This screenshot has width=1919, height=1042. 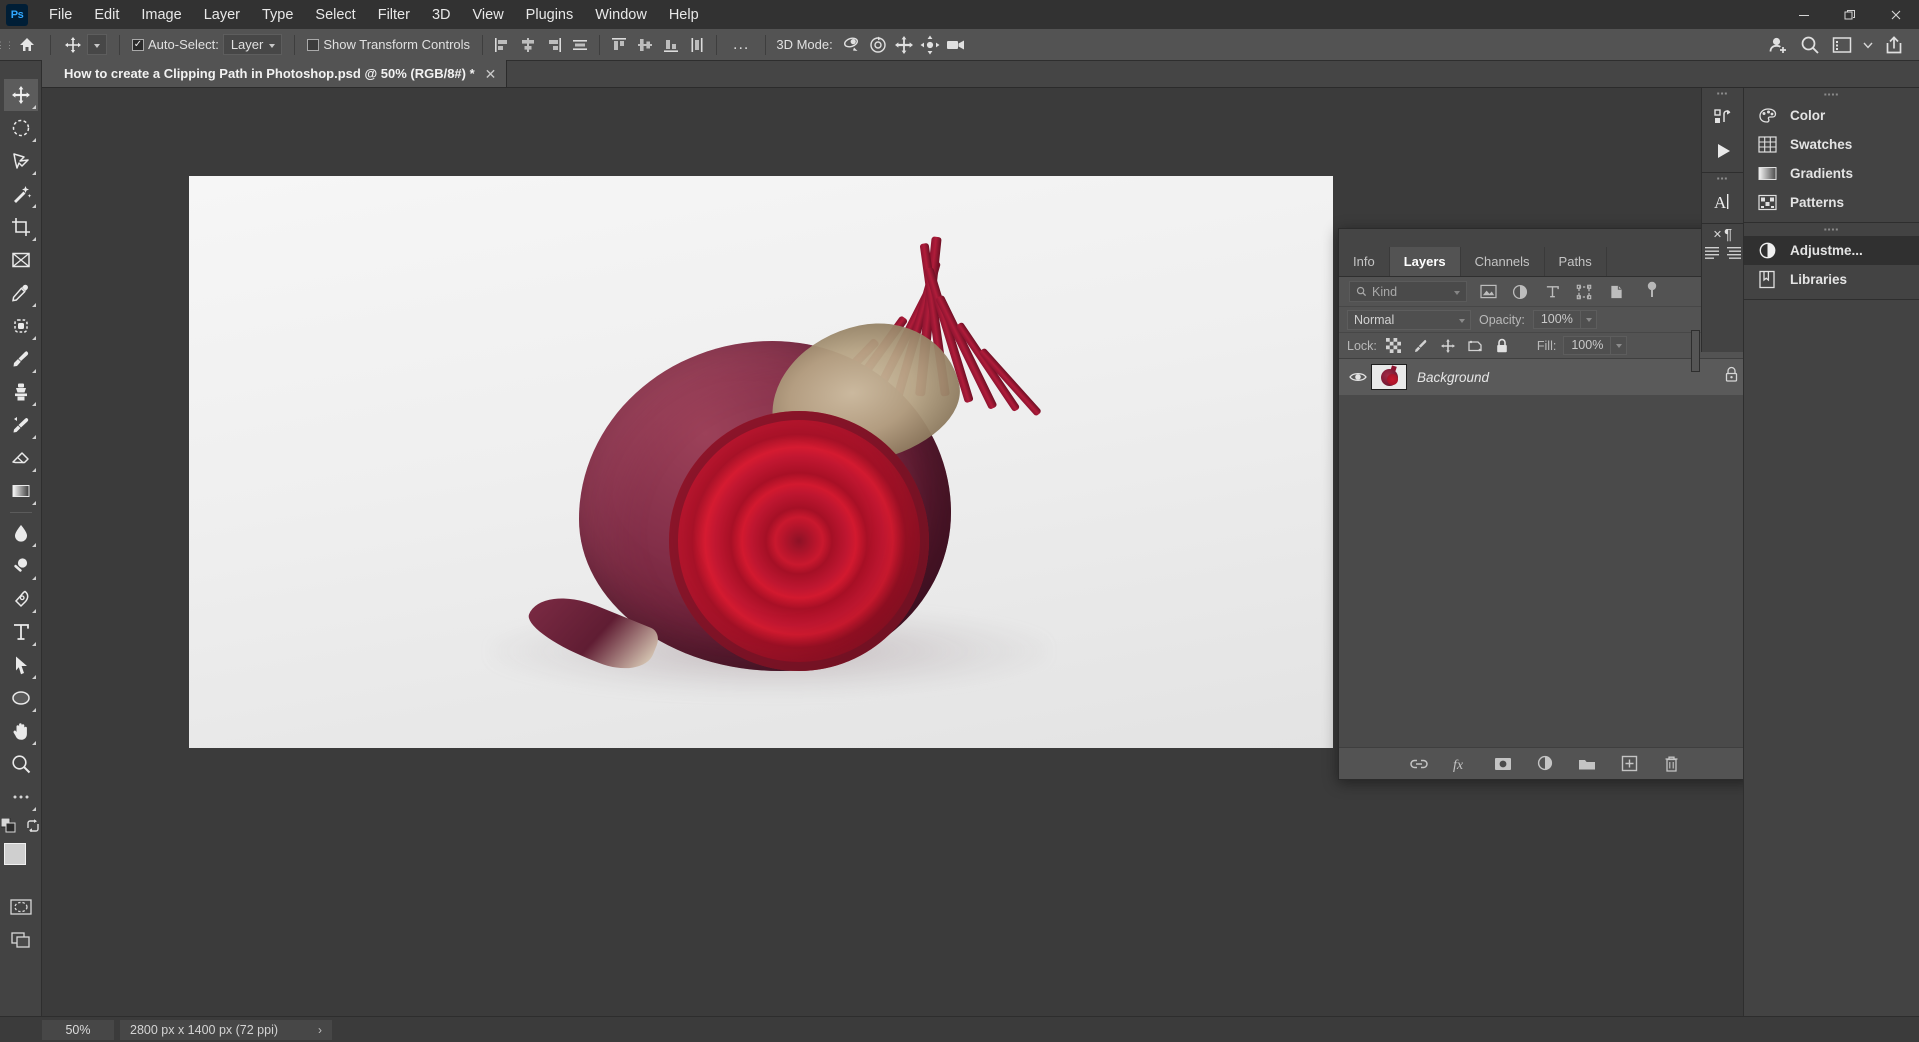 I want to click on auto-select-checkbox: ✓, so click(x=138, y=44).